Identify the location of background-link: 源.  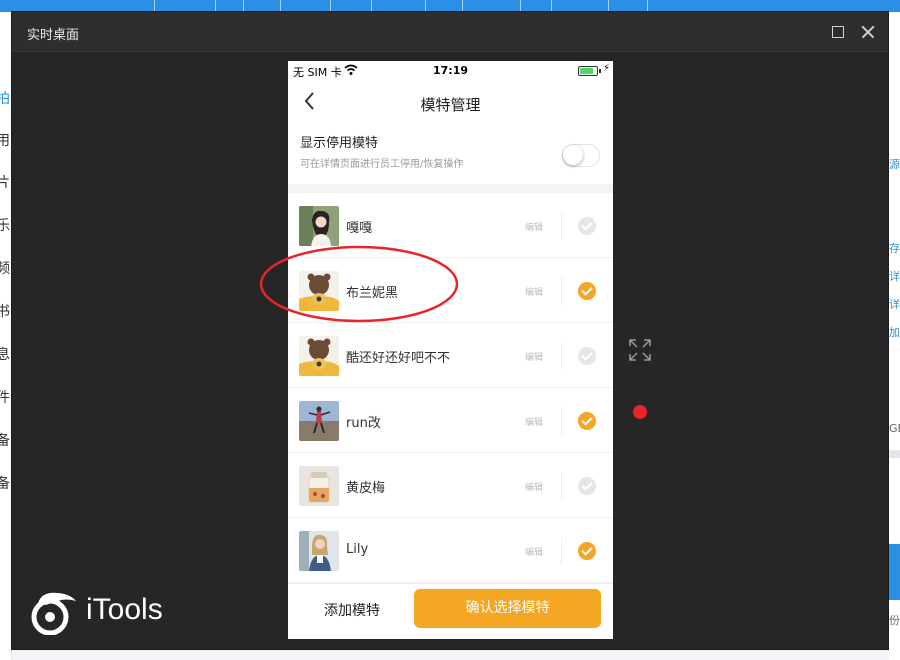
(894, 164).